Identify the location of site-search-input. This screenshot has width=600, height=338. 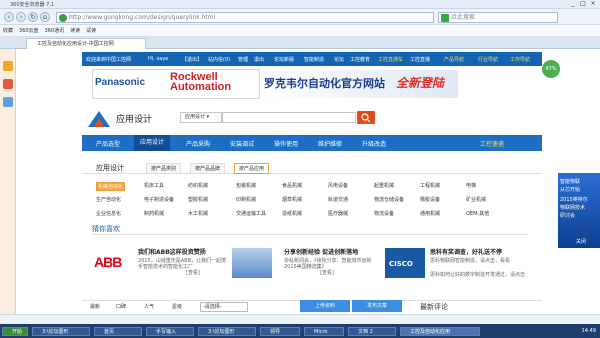
(289, 117).